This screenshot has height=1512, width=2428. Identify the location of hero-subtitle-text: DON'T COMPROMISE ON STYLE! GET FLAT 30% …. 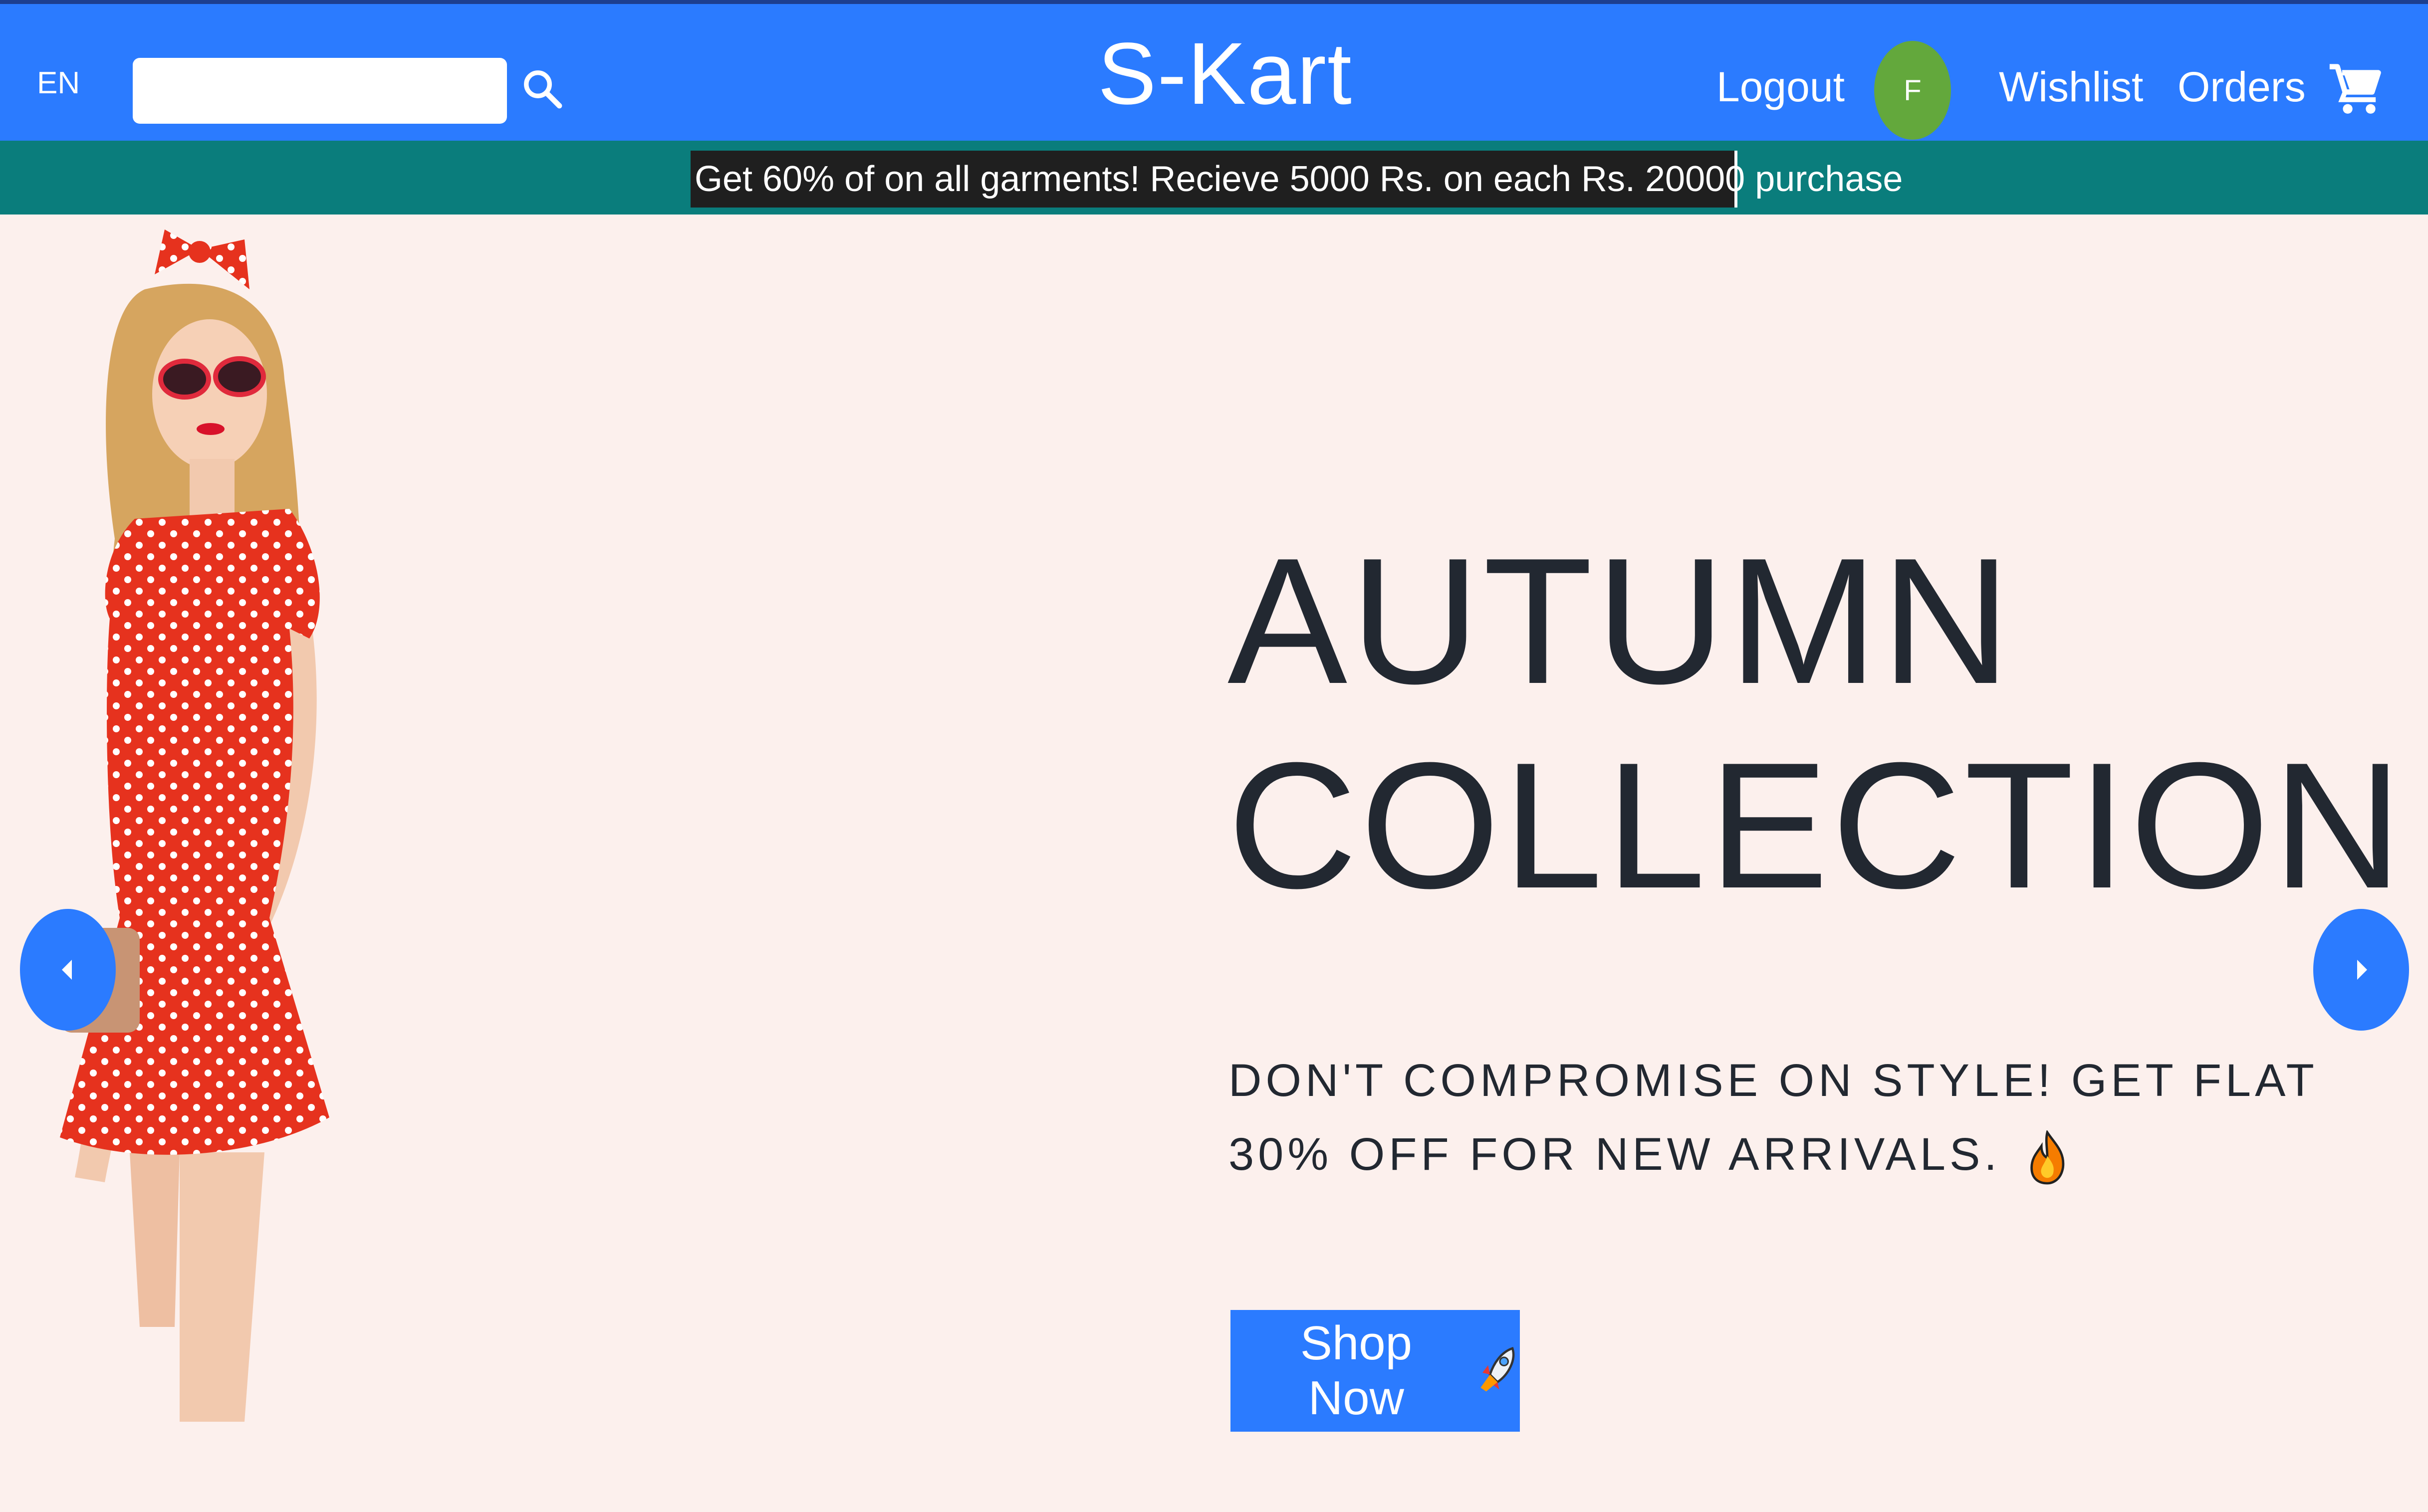
(1773, 1118).